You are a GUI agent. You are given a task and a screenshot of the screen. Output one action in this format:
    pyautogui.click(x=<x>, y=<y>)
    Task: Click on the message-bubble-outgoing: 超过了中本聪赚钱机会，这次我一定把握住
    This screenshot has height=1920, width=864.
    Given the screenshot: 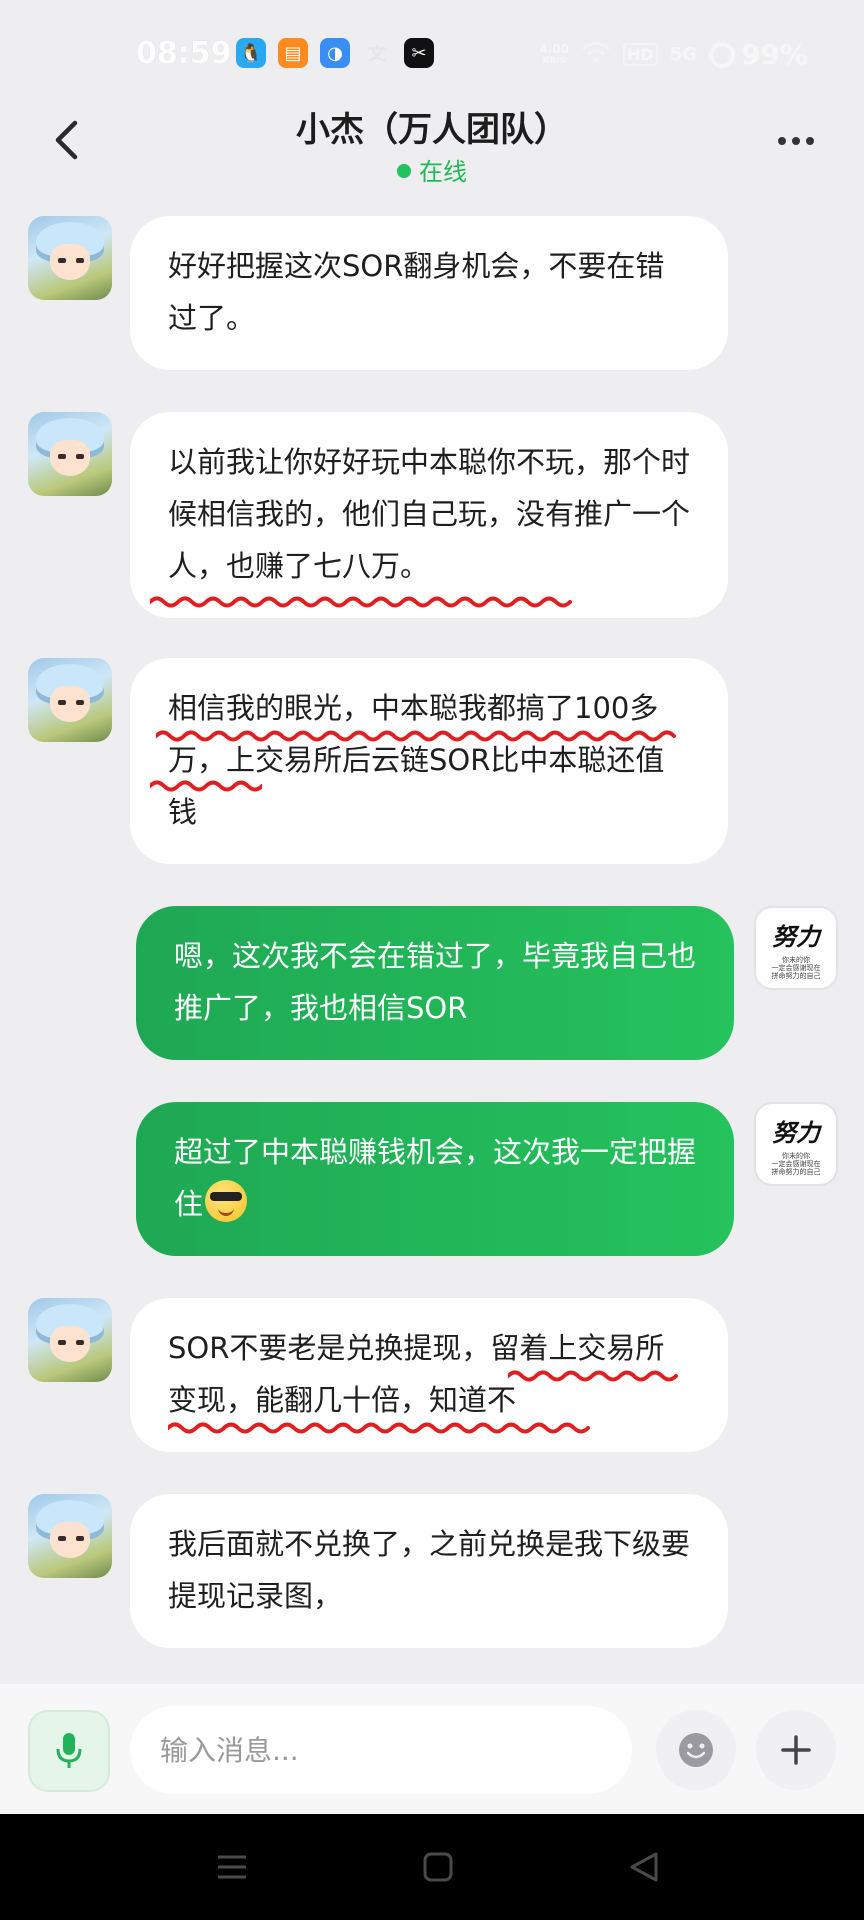 What is the action you would take?
    pyautogui.click(x=435, y=1179)
    